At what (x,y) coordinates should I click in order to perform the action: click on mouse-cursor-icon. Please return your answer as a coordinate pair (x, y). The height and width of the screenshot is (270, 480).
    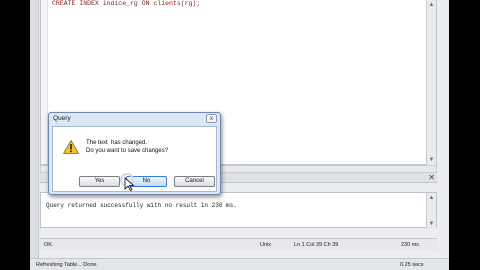
    Looking at the image, I should click on (129, 184).